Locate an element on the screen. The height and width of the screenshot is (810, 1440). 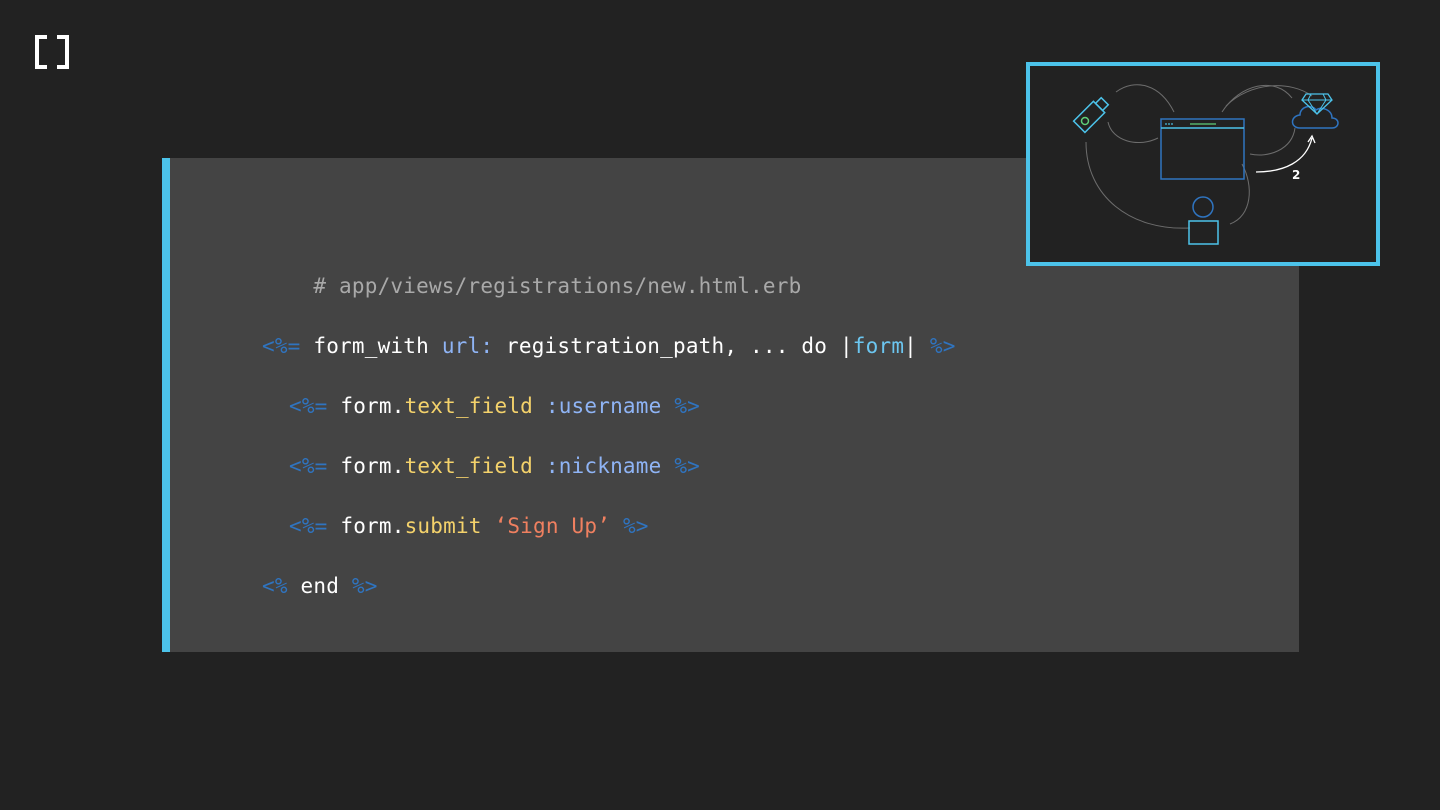
step-number-label: 2 is located at coordinates (1296, 175).